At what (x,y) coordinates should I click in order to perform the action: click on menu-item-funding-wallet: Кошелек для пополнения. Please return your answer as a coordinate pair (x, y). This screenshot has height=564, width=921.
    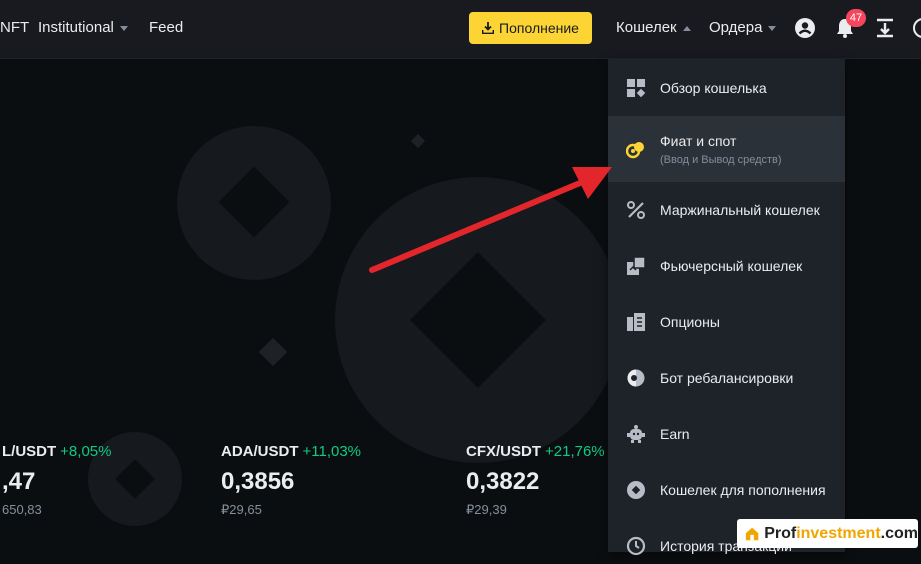
    Looking at the image, I should click on (726, 490).